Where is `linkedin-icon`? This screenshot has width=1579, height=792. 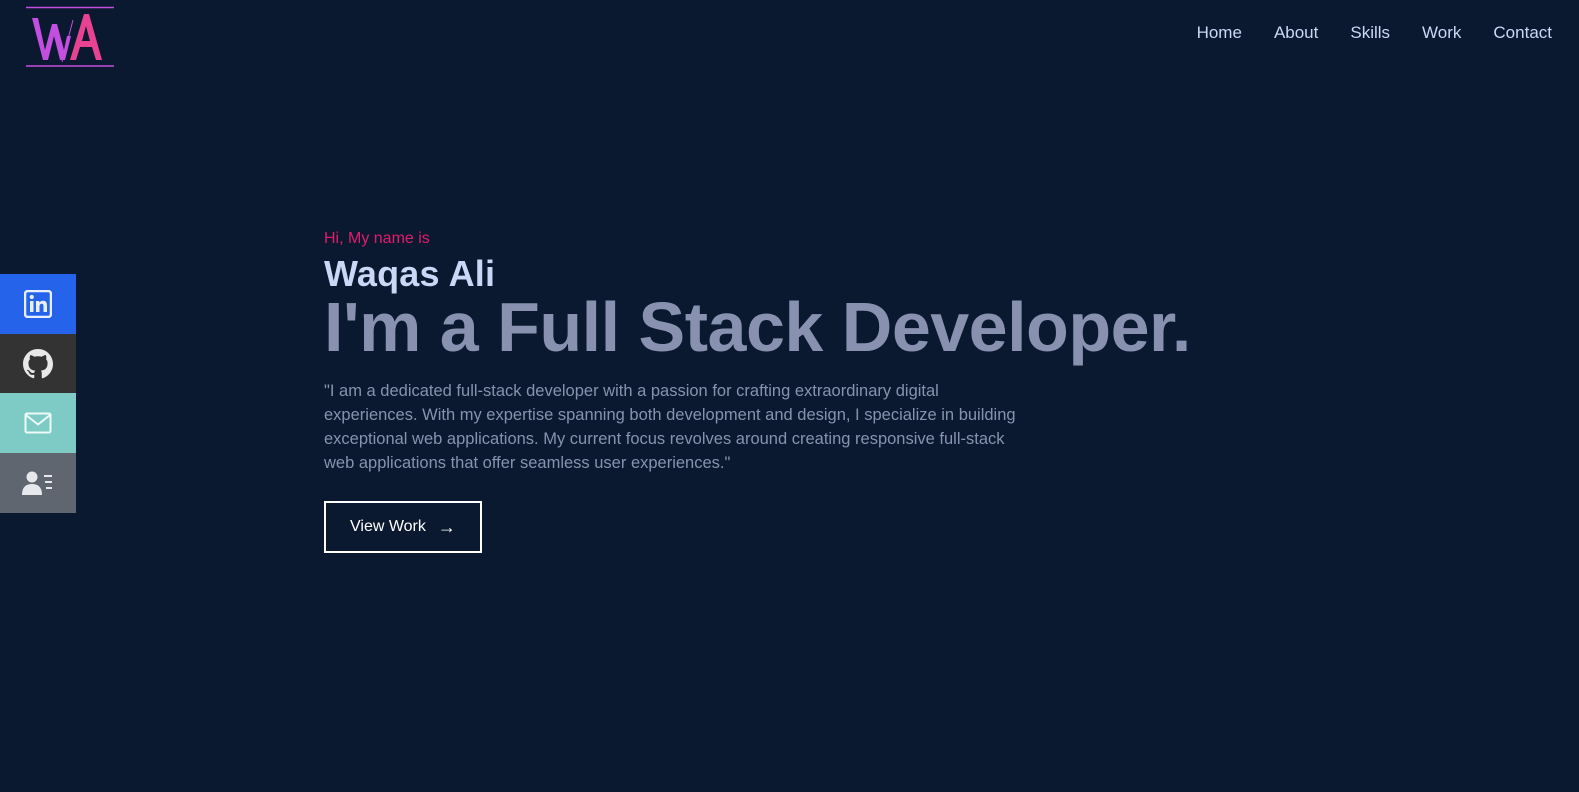 linkedin-icon is located at coordinates (38, 304).